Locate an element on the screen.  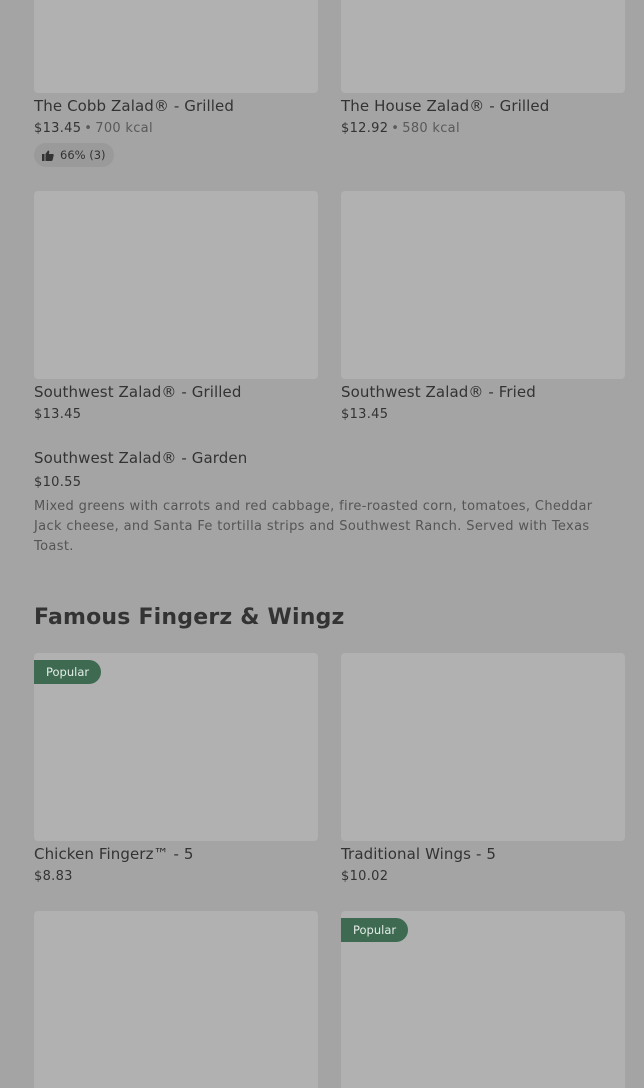
section-title: Famous Fingerz & Wingz is located at coordinates (189, 617).